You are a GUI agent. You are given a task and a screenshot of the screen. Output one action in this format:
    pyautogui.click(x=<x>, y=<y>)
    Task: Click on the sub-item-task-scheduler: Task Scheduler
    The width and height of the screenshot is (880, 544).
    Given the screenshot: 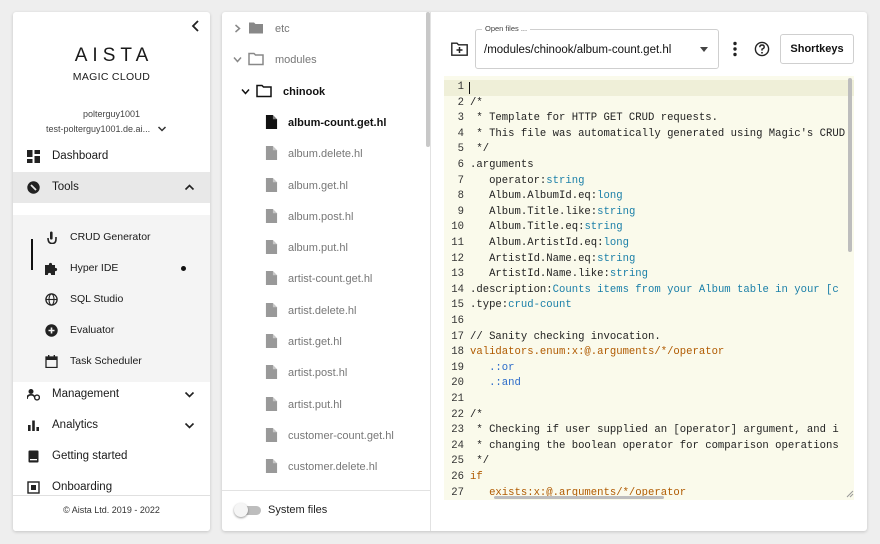 What is the action you would take?
    pyautogui.click(x=111, y=361)
    